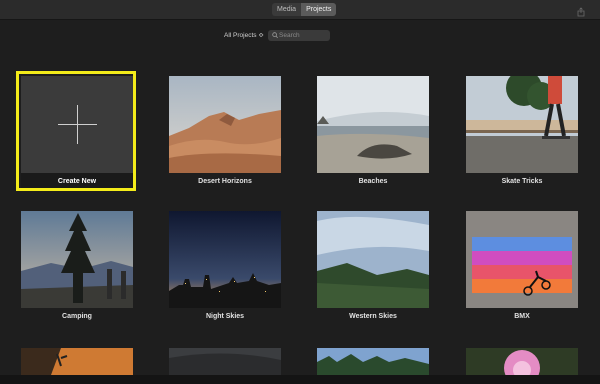 The width and height of the screenshot is (600, 384). I want to click on project-title: BMX, so click(522, 316).